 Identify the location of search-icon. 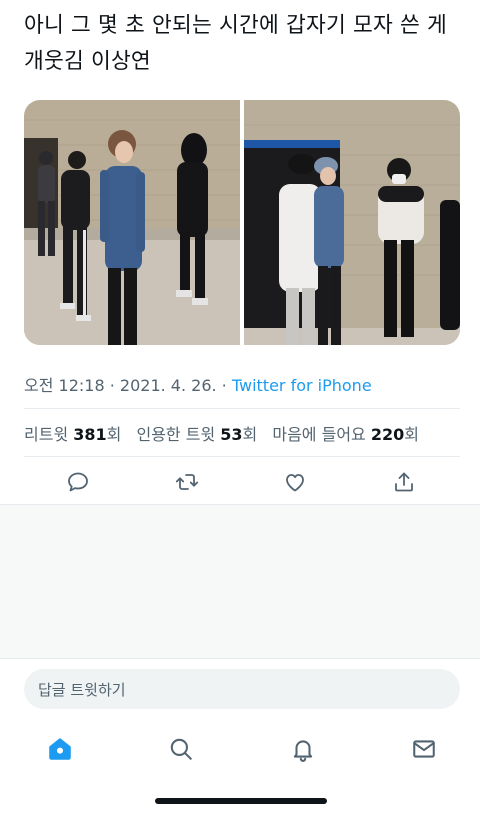
(181, 749).